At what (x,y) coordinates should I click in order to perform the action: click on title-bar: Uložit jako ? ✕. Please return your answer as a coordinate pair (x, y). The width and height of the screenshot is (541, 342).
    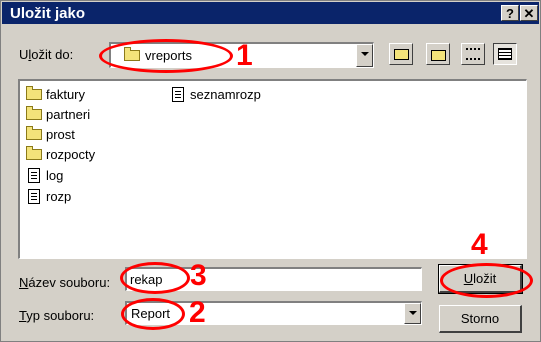
    Looking at the image, I should click on (270, 13).